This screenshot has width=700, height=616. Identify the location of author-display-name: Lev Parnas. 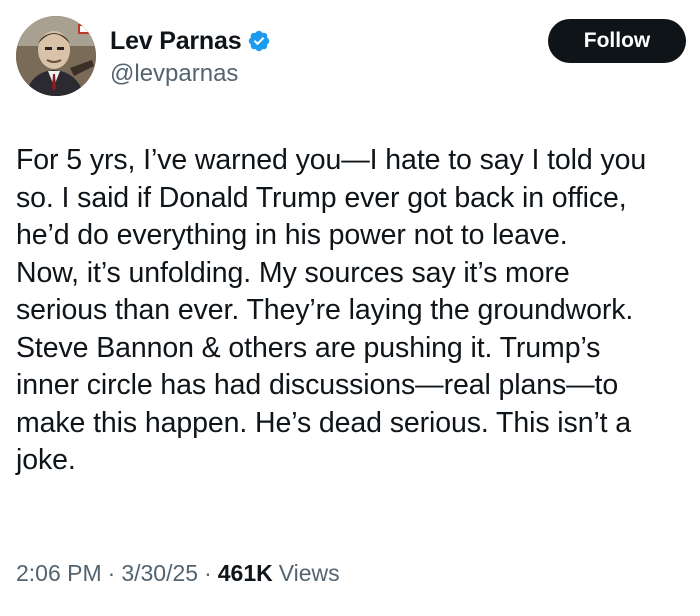
(176, 41).